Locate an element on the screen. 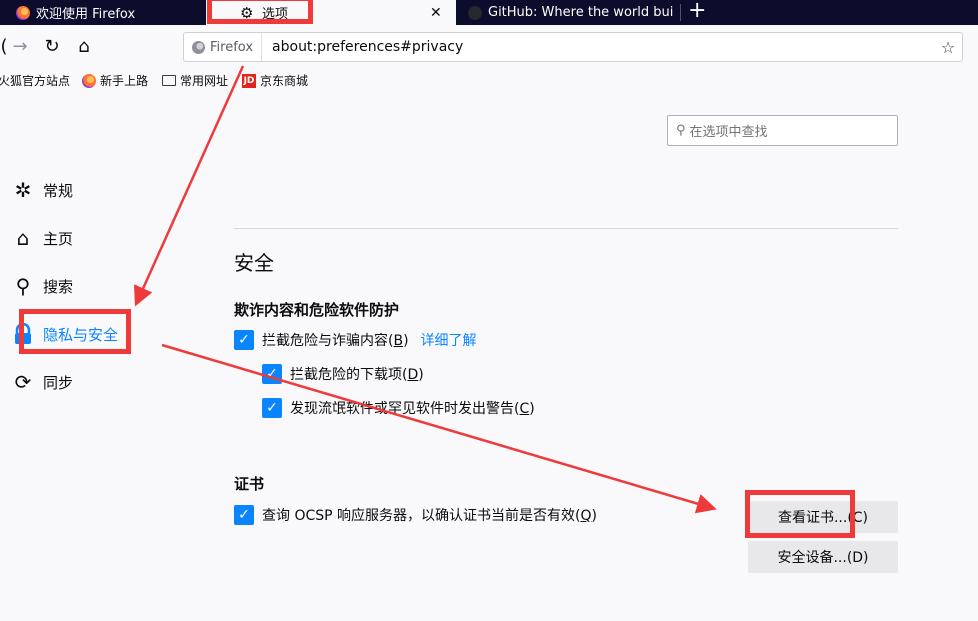  bookmark-label: 京东商城 is located at coordinates (284, 81).